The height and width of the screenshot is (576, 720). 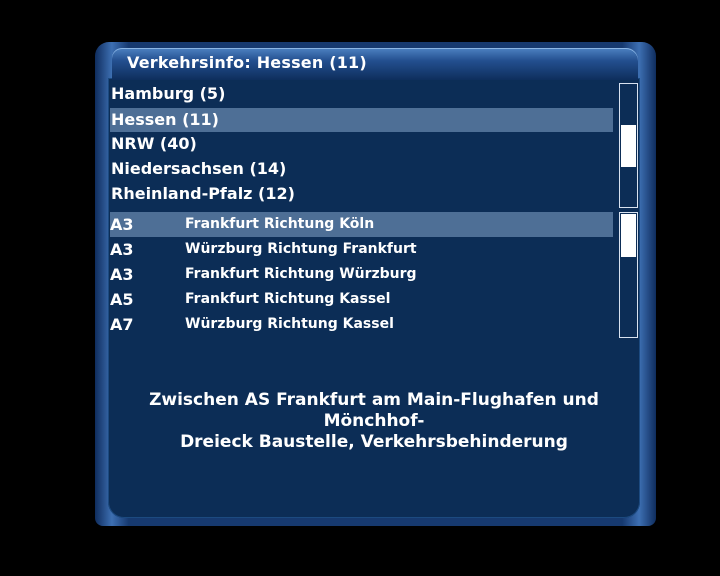 What do you see at coordinates (361, 94) in the screenshot?
I see `region-item-hamburg: Hamburg (5)` at bounding box center [361, 94].